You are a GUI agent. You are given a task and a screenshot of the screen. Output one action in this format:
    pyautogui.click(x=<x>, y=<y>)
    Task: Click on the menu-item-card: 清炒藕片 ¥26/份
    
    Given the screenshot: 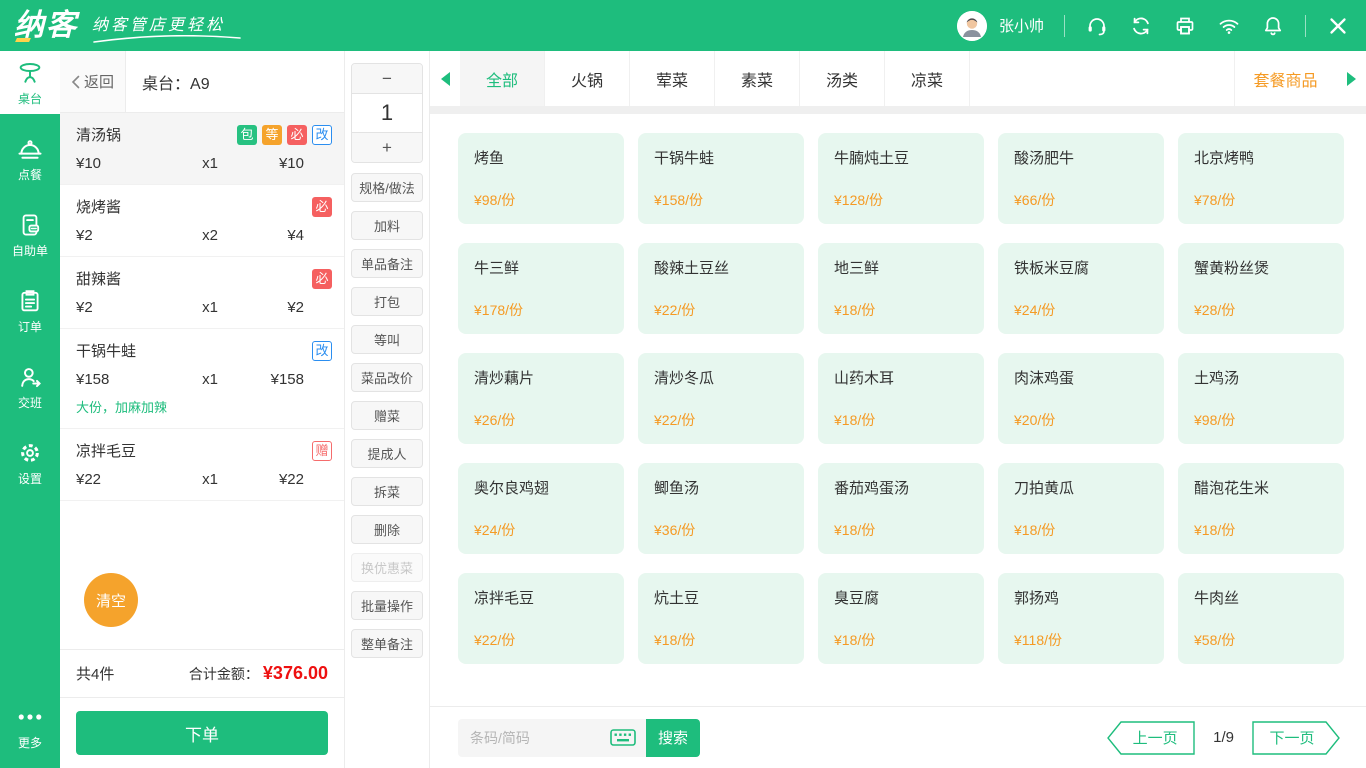 What is the action you would take?
    pyautogui.click(x=541, y=398)
    